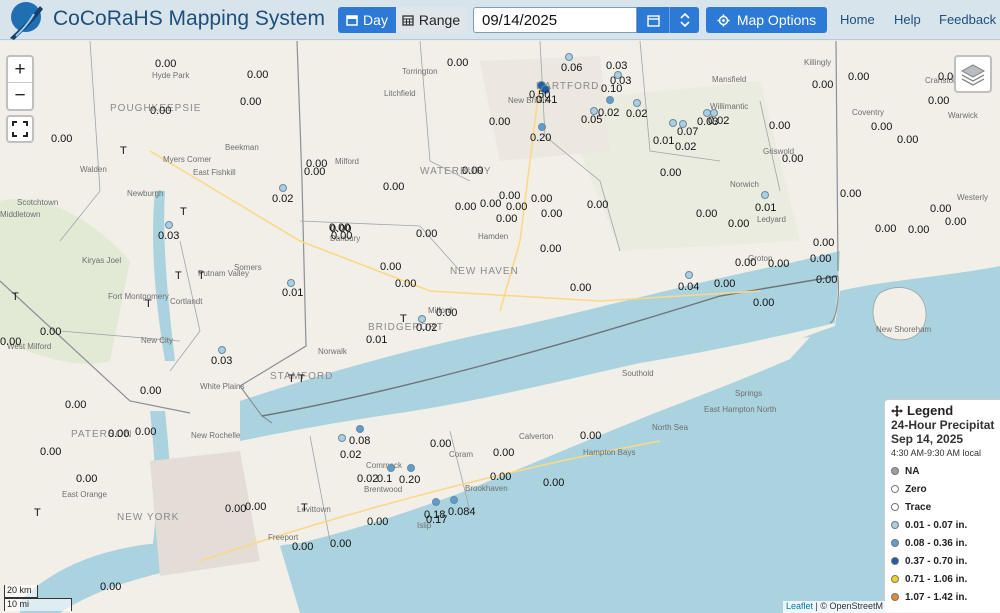 The image size is (1000, 613). I want to click on osm-attribution: | © OpenStreetM, so click(850, 606).